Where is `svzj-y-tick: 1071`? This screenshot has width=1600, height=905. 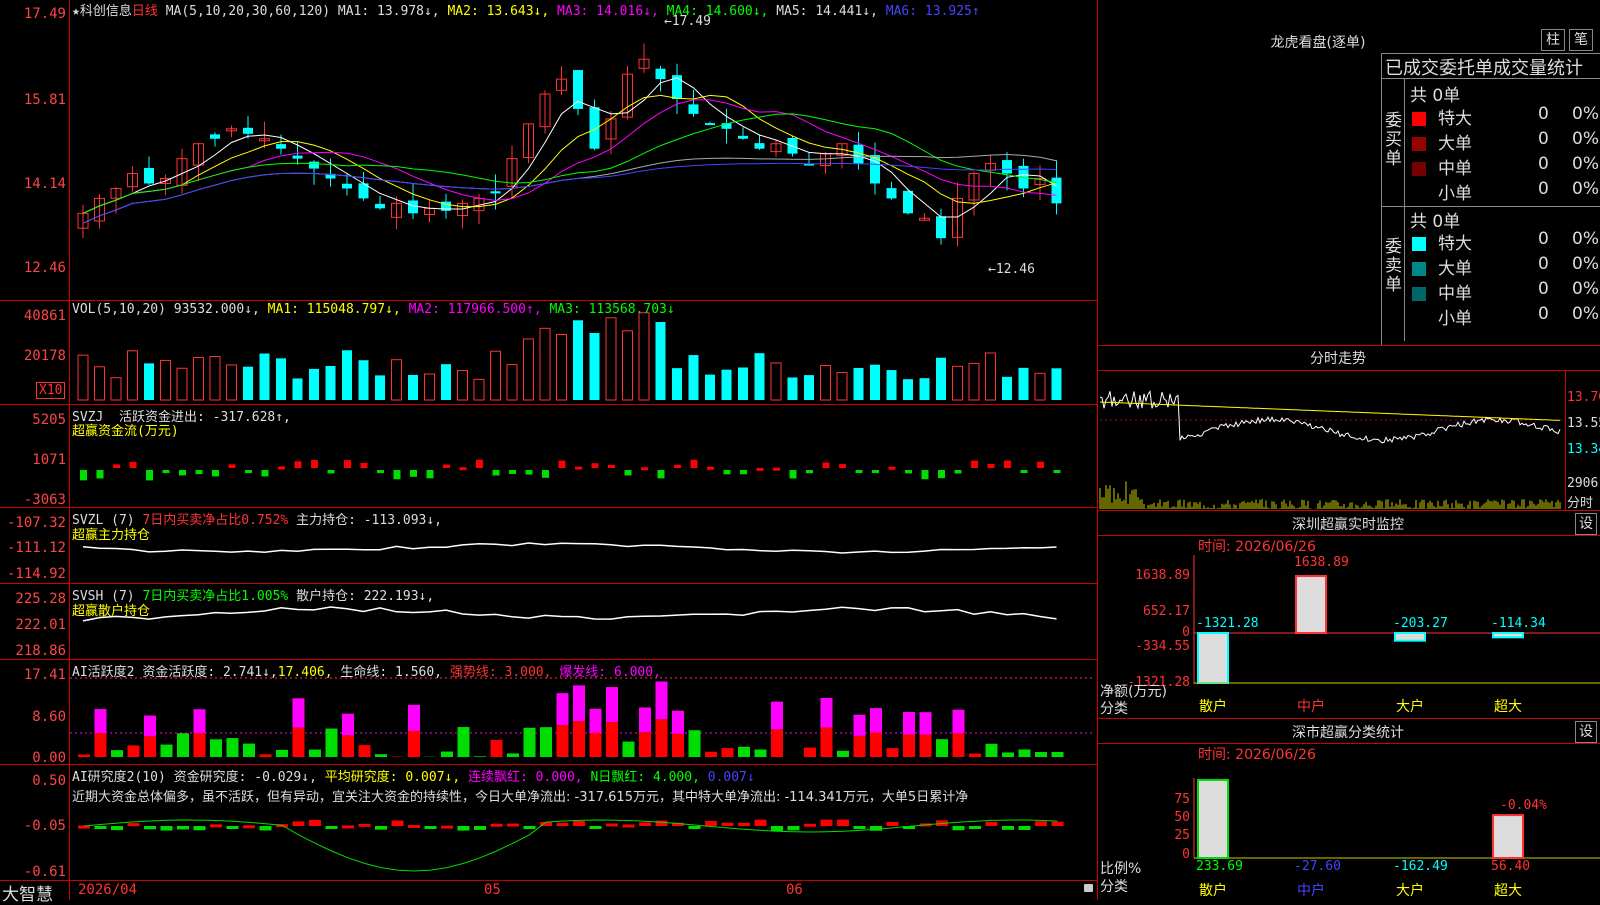
svzj-y-tick: 1071 is located at coordinates (33, 460).